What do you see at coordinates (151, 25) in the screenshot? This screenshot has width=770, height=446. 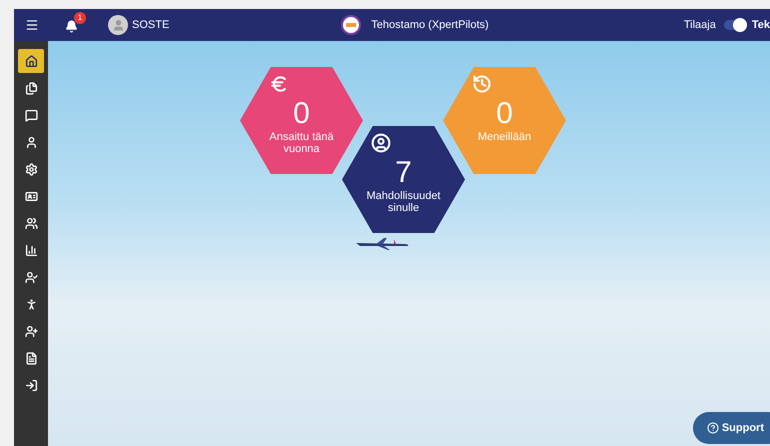 I see `user-name: SOSTE` at bounding box center [151, 25].